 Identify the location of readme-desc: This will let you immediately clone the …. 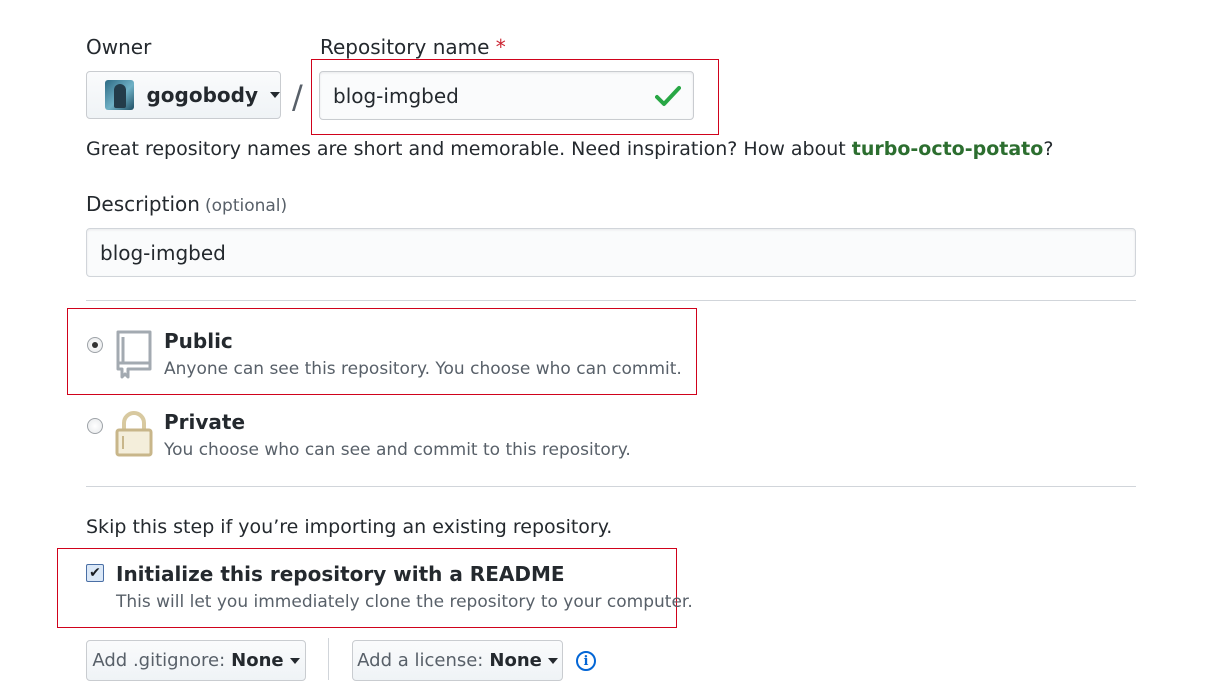
(404, 602).